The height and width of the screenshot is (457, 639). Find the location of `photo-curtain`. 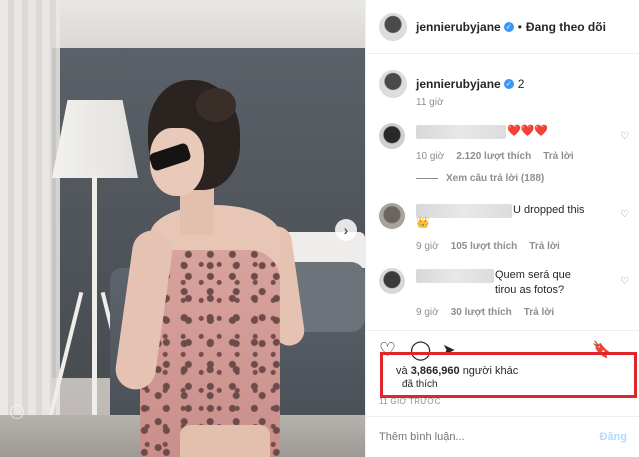

photo-curtain is located at coordinates (30, 228).